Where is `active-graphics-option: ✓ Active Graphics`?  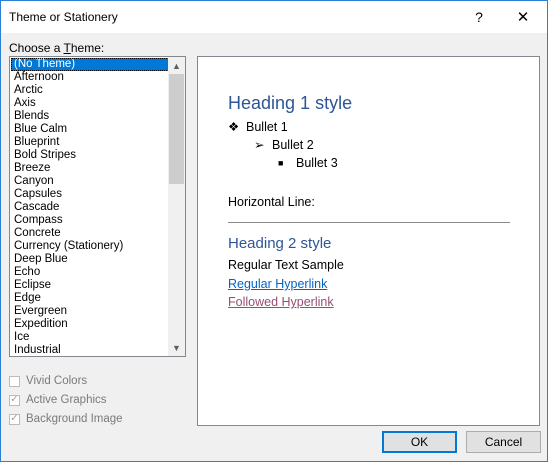
active-graphics-option: ✓ Active Graphics is located at coordinates (58, 400).